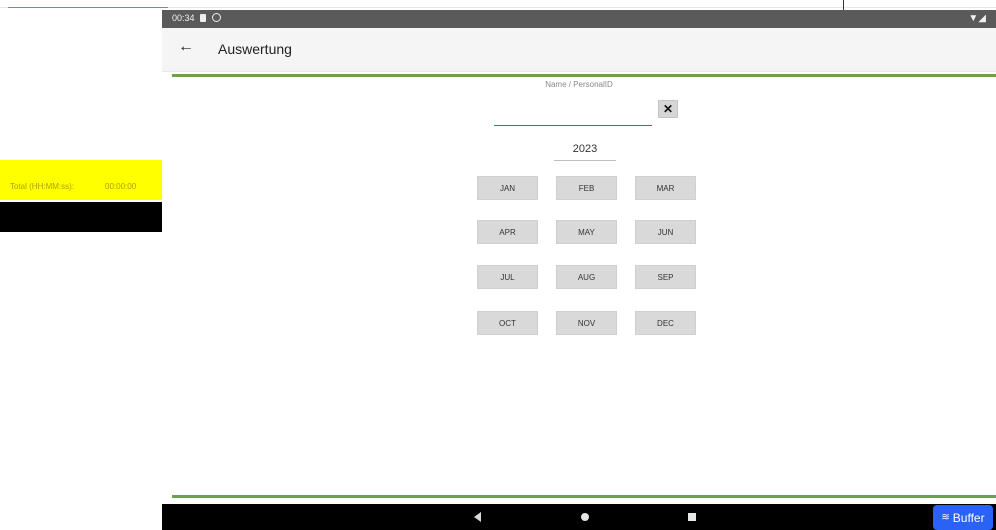 The height and width of the screenshot is (530, 996). What do you see at coordinates (977, 18) in the screenshot?
I see `wifi-signal-icon: ▼◢` at bounding box center [977, 18].